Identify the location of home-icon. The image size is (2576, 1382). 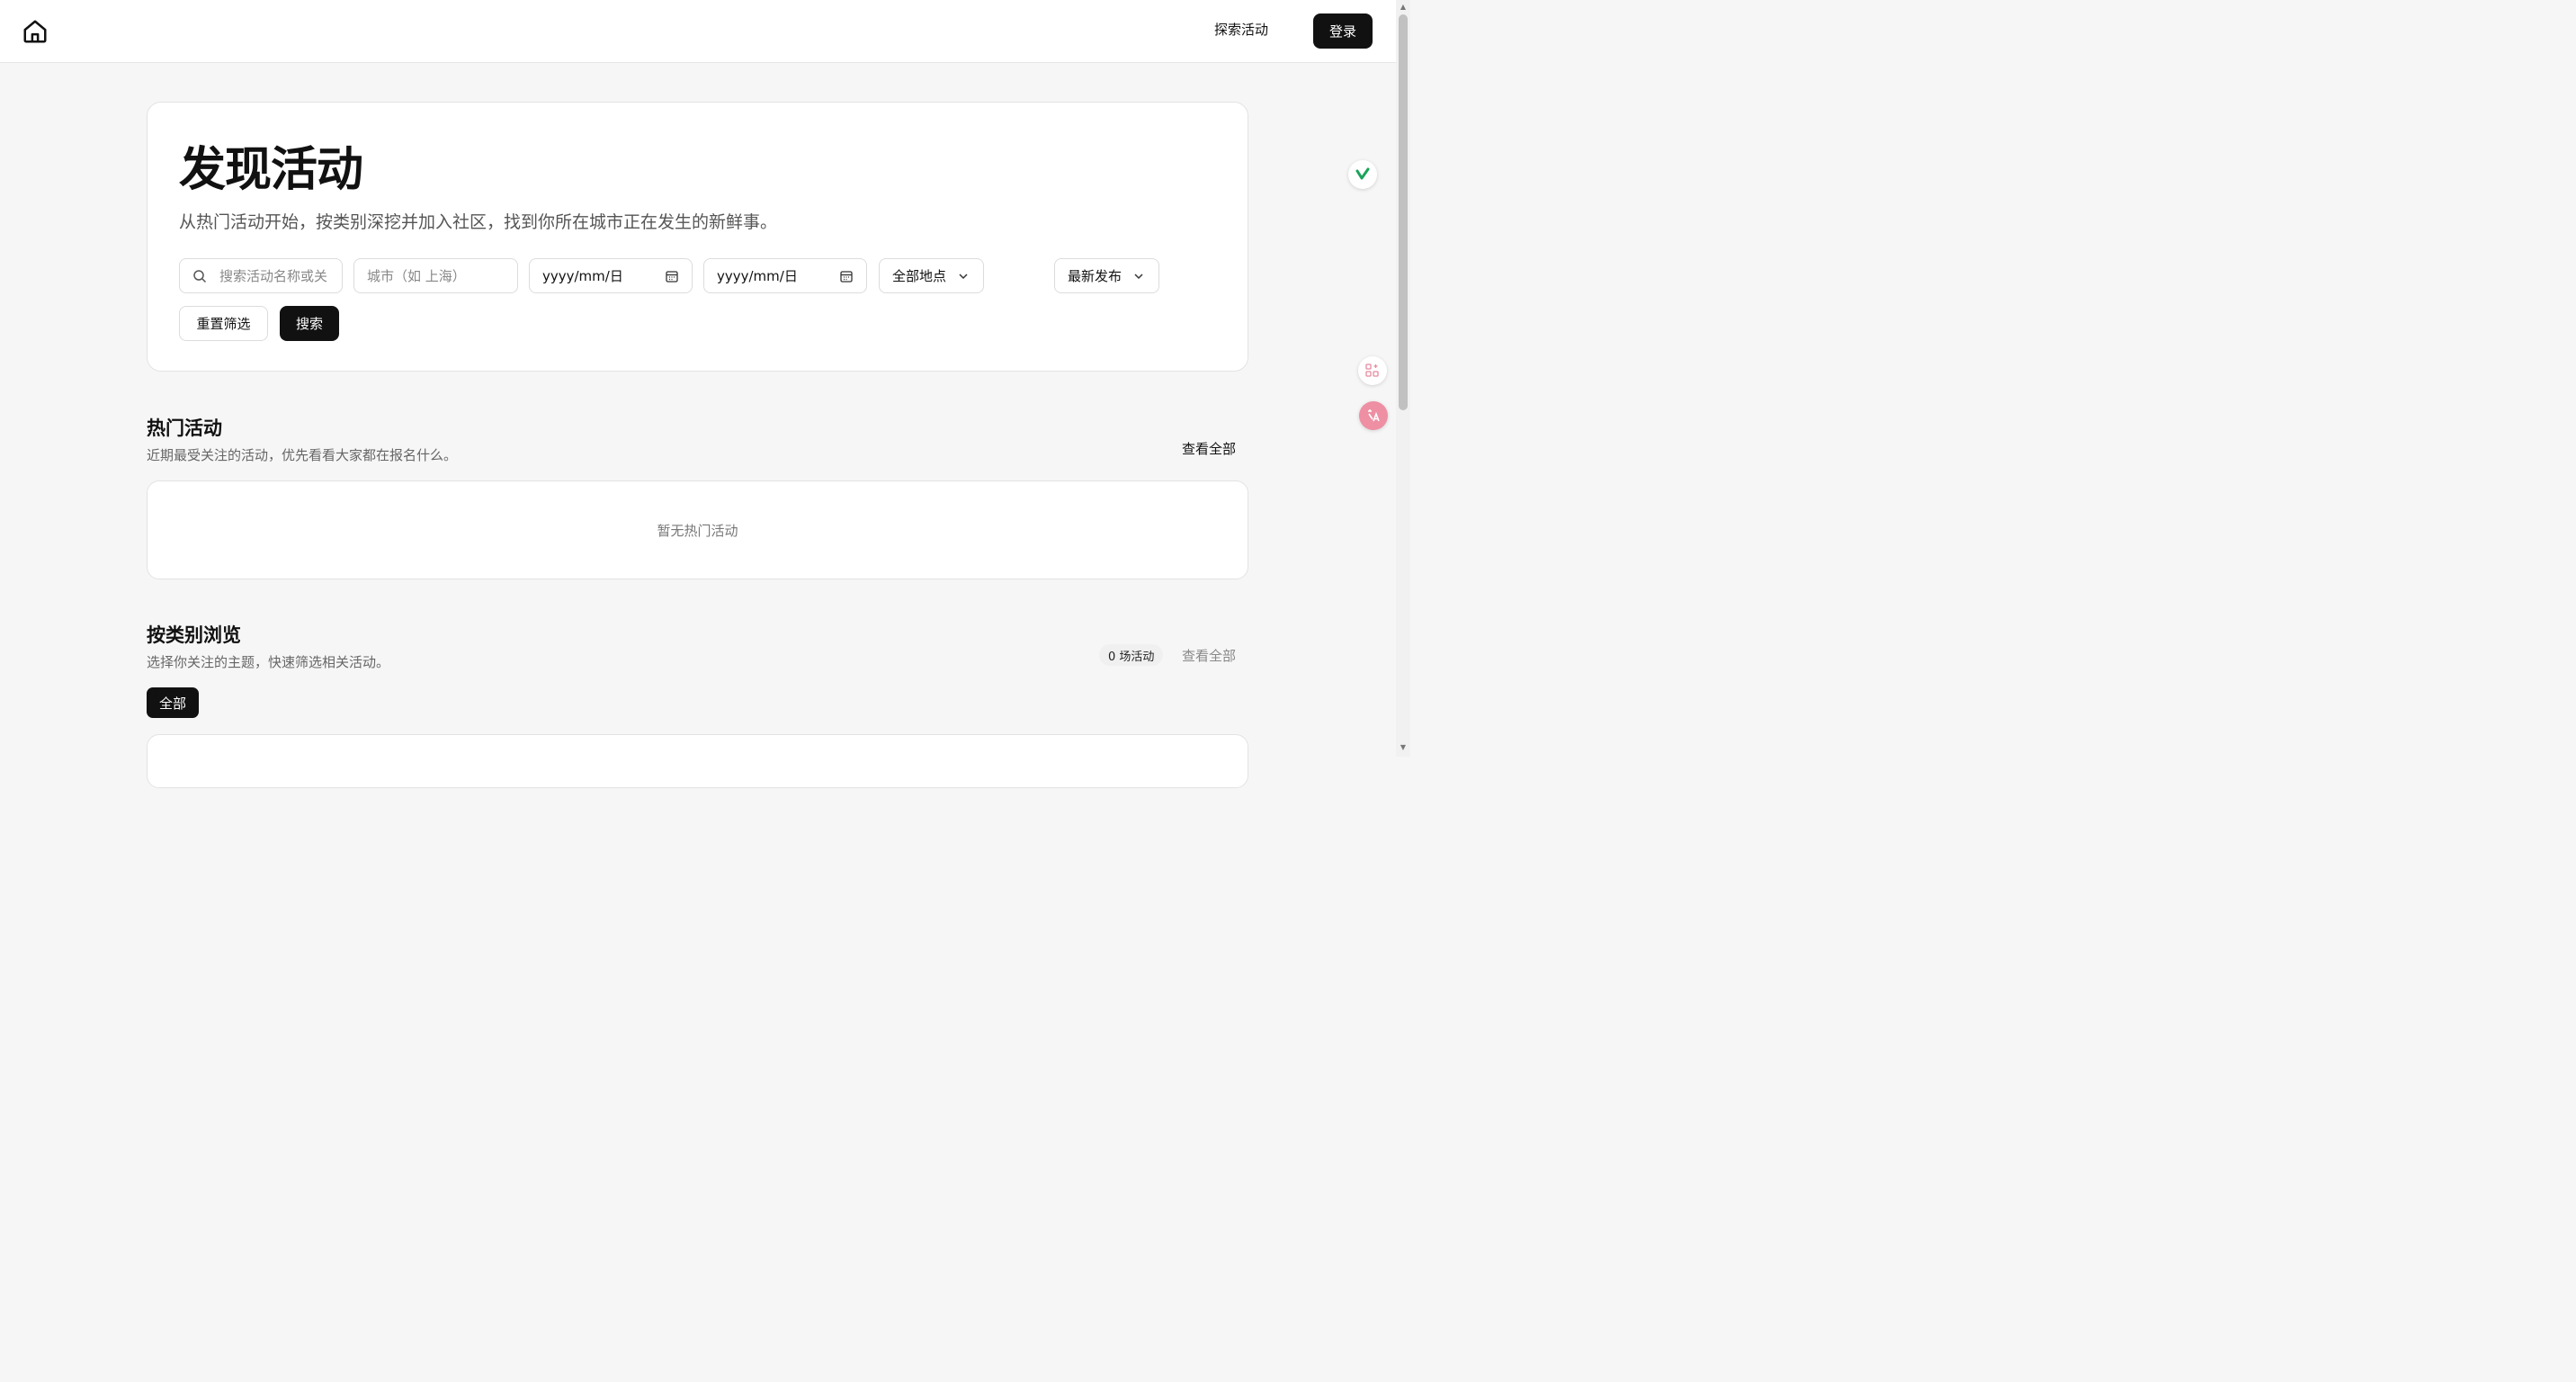
(35, 31).